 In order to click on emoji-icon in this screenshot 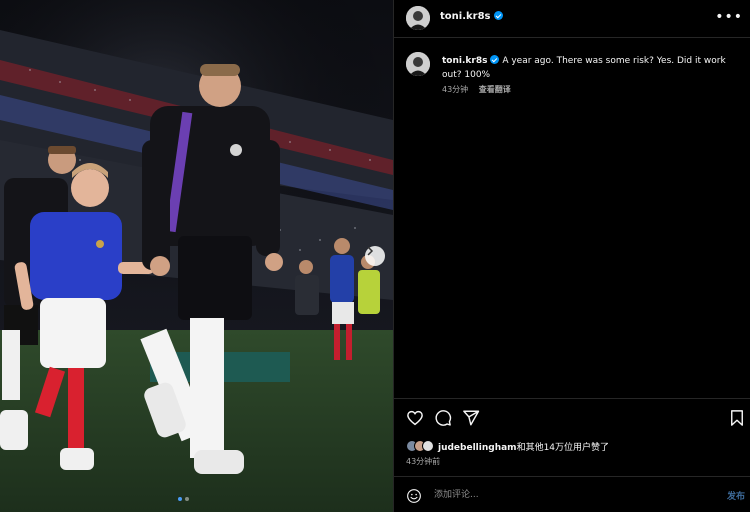, I will do `click(414, 496)`.